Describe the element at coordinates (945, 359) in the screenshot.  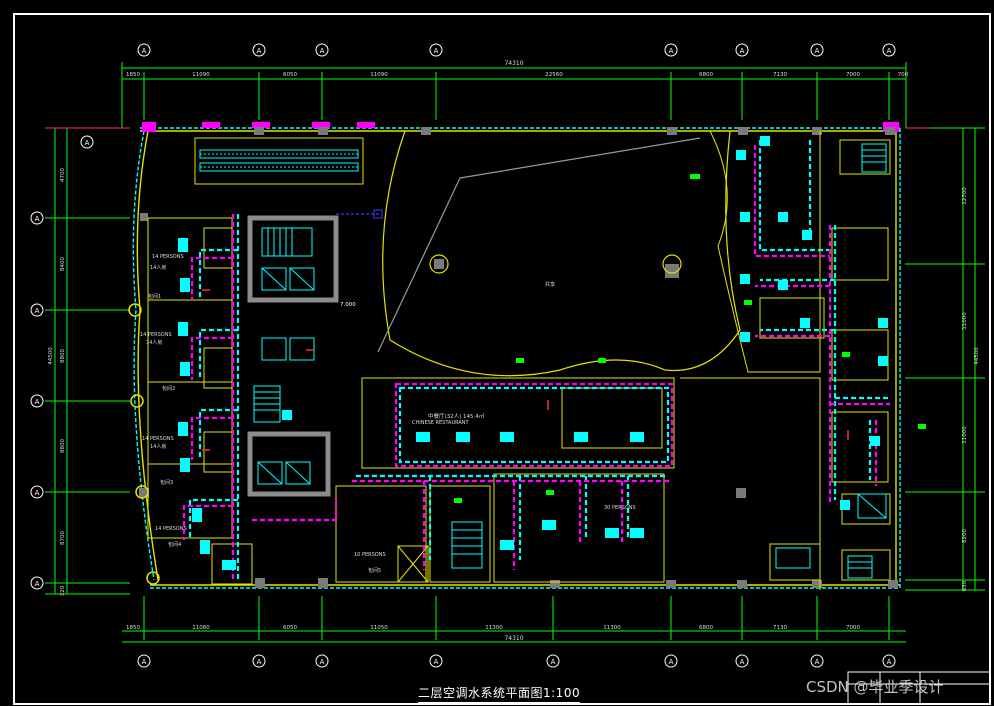
I see `right-dimensions` at that location.